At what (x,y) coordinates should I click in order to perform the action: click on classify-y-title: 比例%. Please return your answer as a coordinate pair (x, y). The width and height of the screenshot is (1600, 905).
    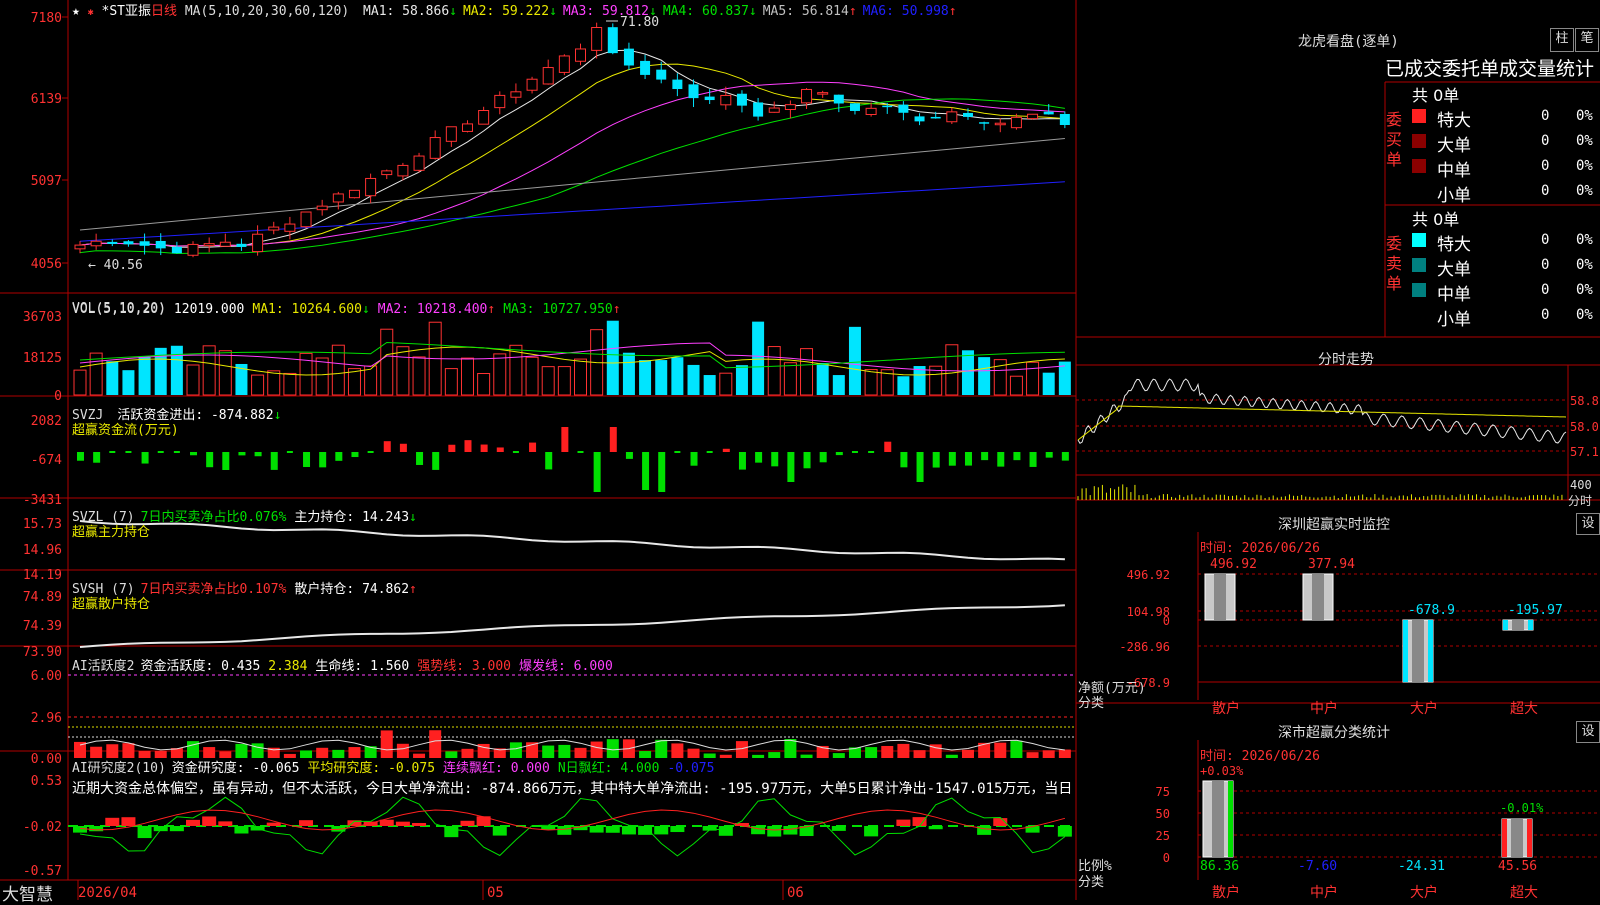
    Looking at the image, I should click on (1095, 866).